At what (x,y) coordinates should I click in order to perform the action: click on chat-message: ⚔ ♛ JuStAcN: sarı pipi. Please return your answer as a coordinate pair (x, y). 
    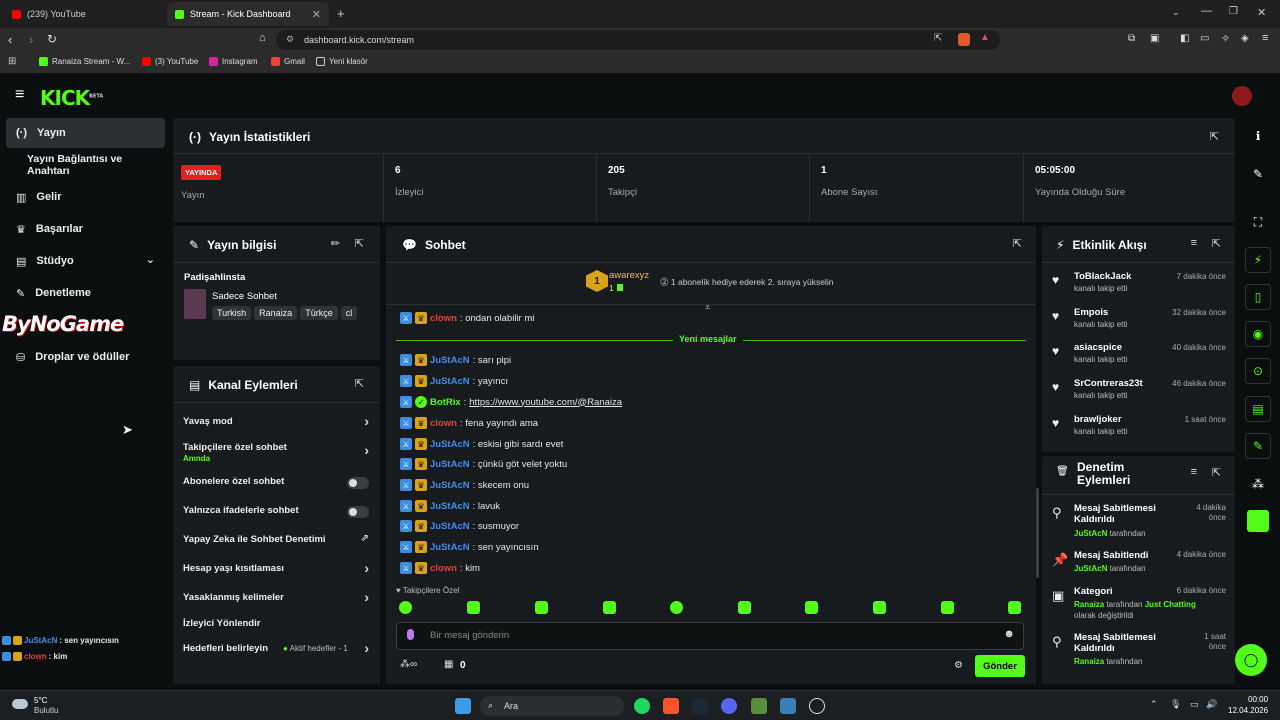
    Looking at the image, I should click on (455, 360).